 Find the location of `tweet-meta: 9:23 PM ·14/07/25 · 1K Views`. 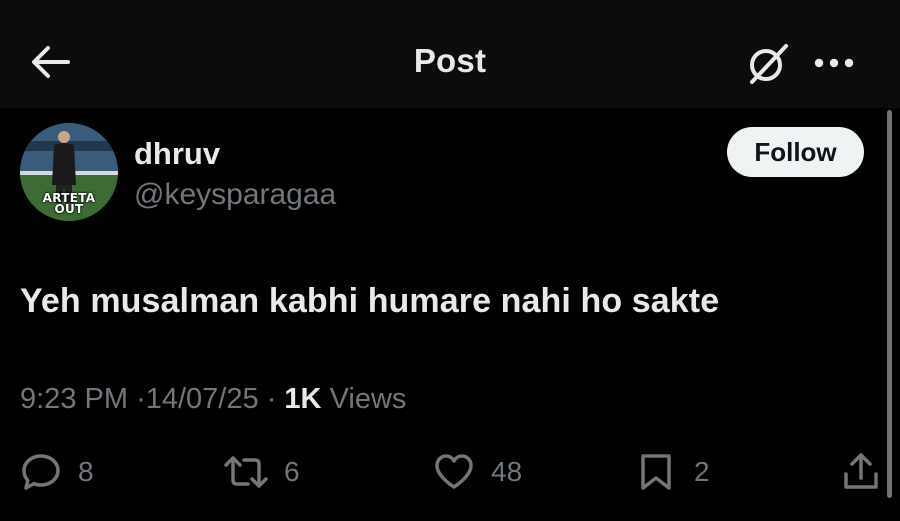

tweet-meta: 9:23 PM ·14/07/25 · 1K Views is located at coordinates (213, 399).